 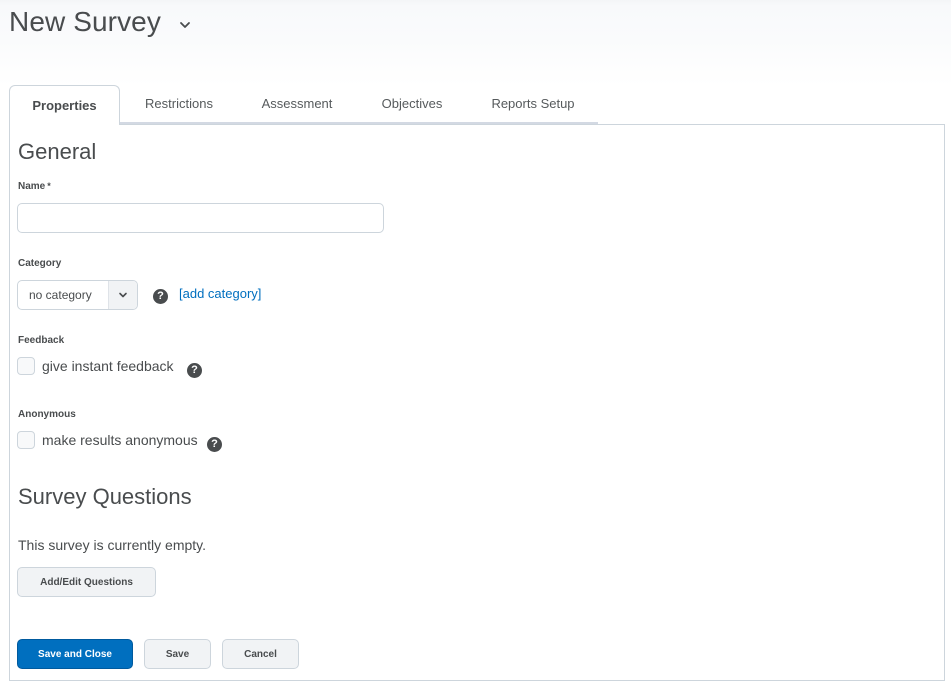 What do you see at coordinates (41, 340) in the screenshot?
I see `feedback-label: Feedback` at bounding box center [41, 340].